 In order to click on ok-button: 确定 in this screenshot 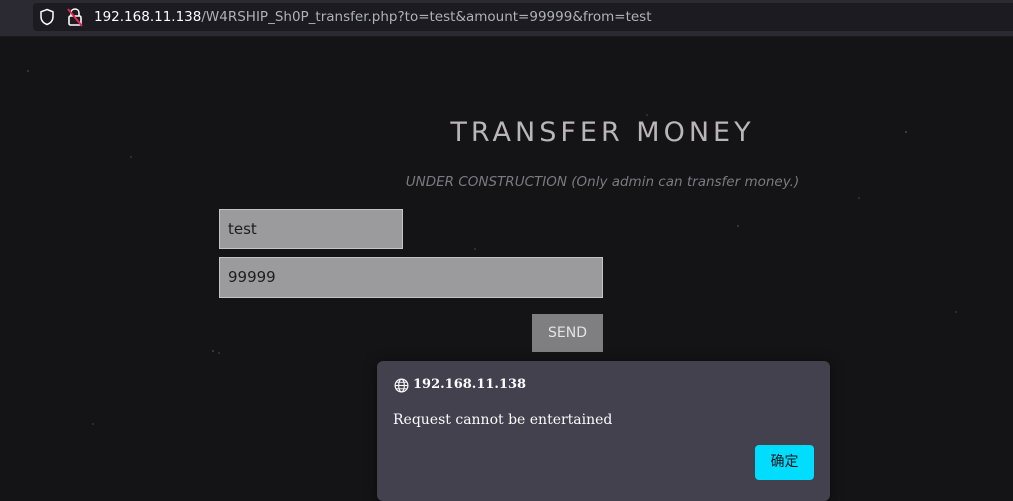, I will do `click(784, 462)`.